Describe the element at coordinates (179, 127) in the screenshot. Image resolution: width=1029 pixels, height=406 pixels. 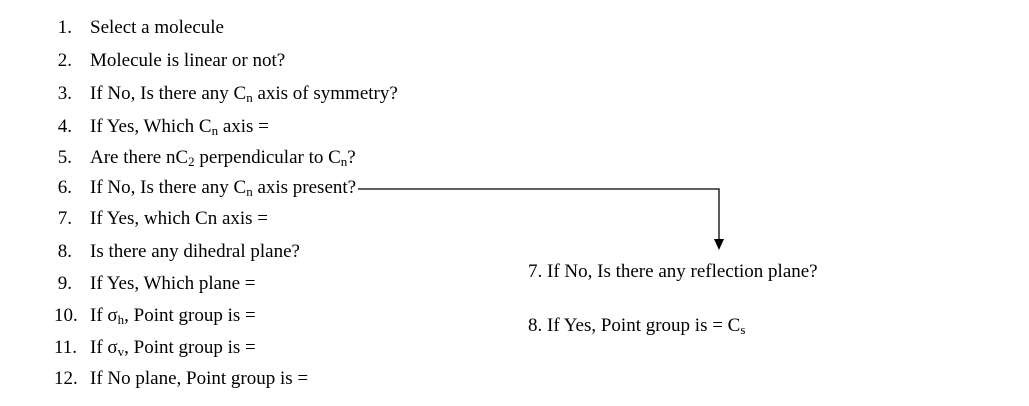
I see `step-text: If Yes, Which Cn axis =` at that location.